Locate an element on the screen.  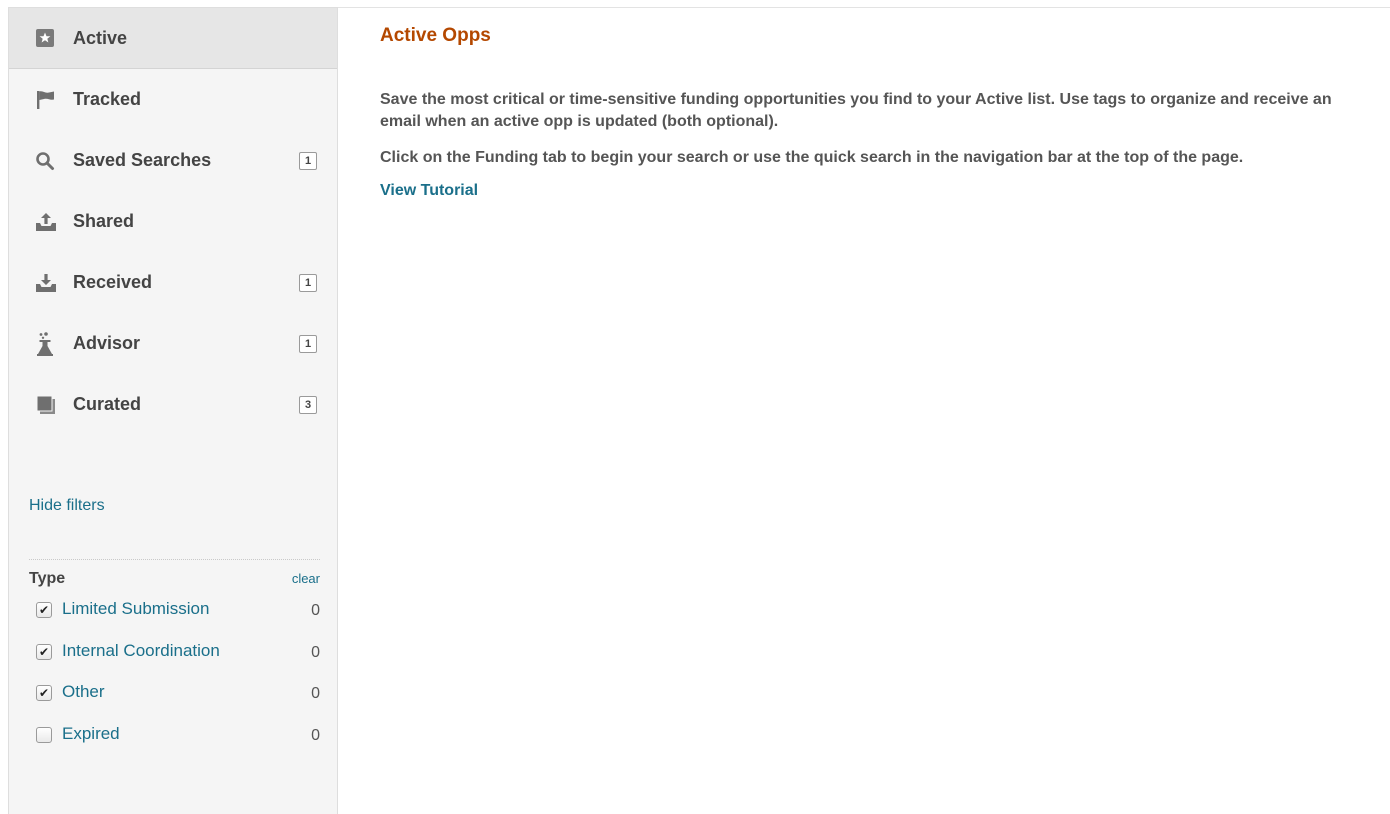
advisor-count-badge: 1 is located at coordinates (308, 343).